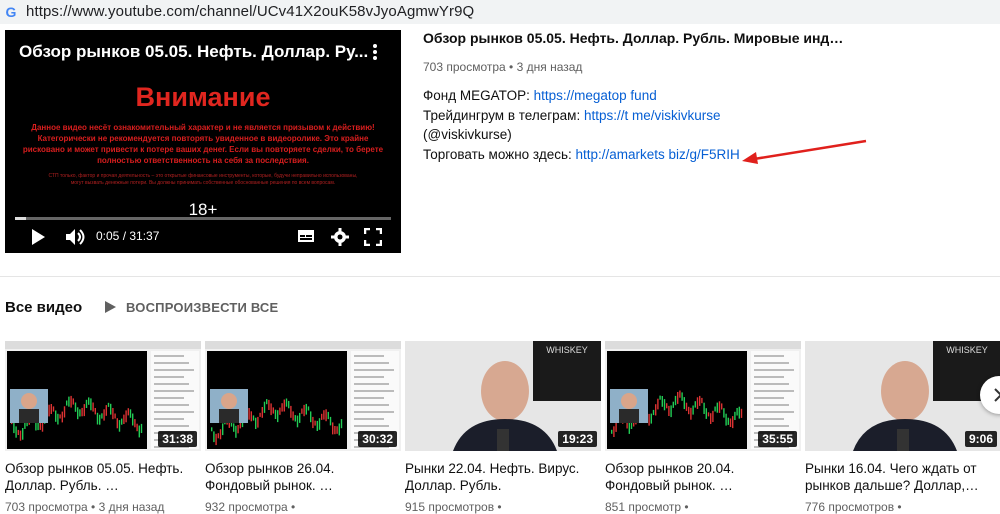  What do you see at coordinates (467, 134) in the screenshot?
I see `desc-line: (@viskivkurse)` at bounding box center [467, 134].